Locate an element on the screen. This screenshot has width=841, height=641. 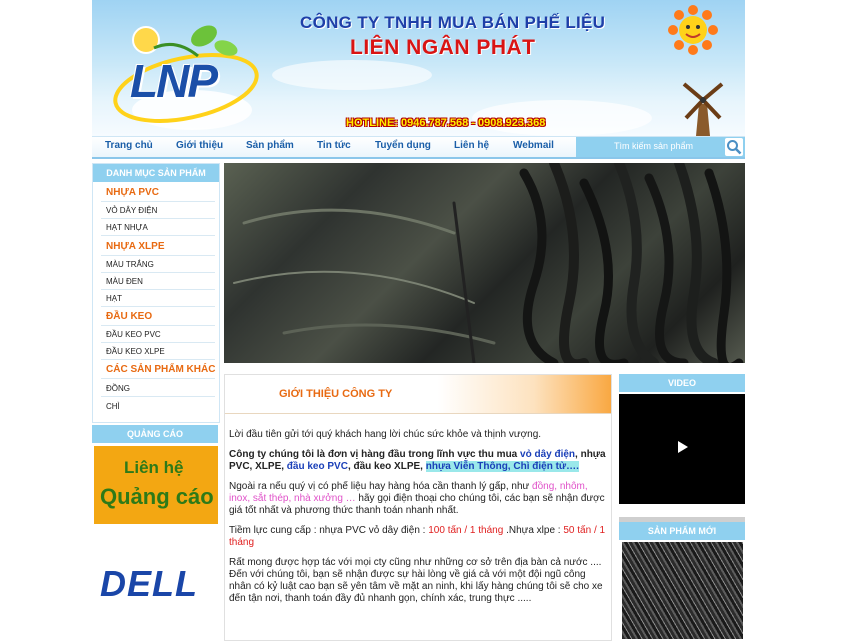
ads-box: QUẢNG CÁO Liên hệ Quảng cáo DELL is located at coordinates (155, 532).